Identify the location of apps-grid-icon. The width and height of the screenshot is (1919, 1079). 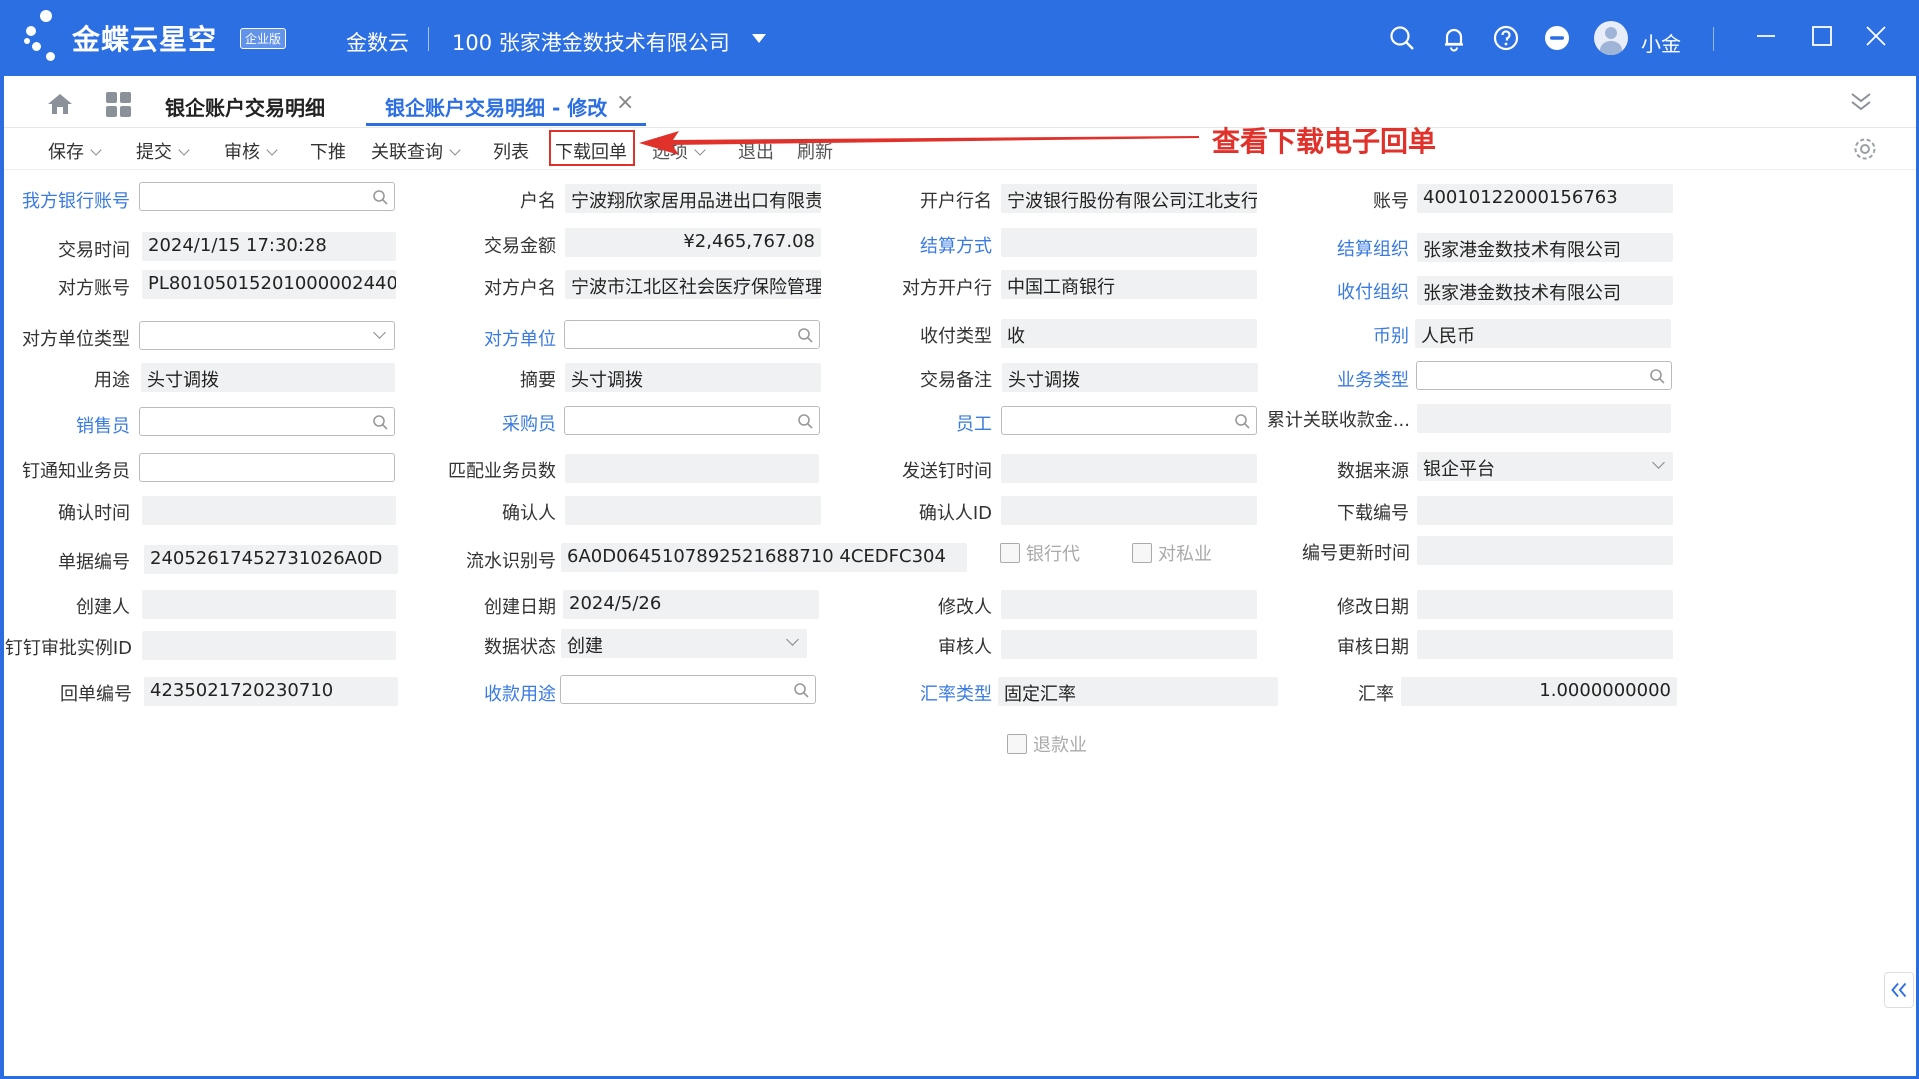
(119, 105).